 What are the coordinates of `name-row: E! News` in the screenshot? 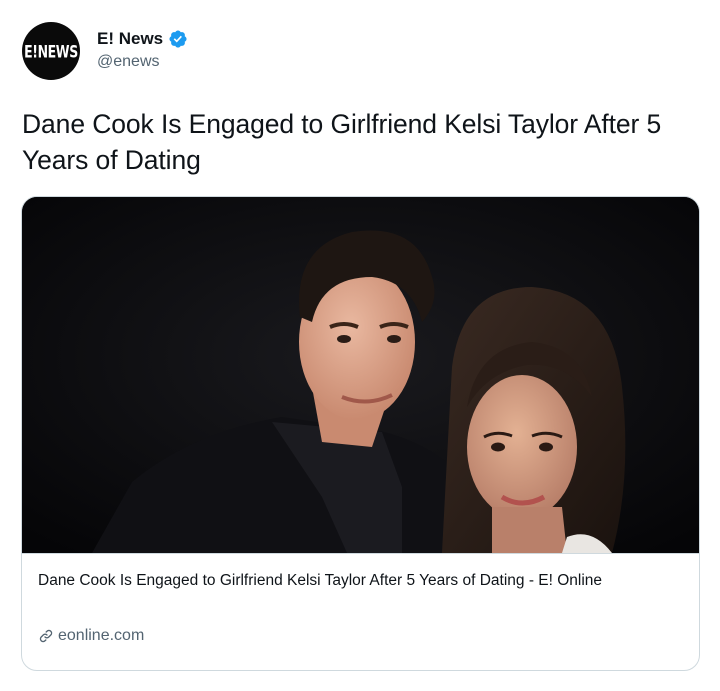 It's located at (142, 39).